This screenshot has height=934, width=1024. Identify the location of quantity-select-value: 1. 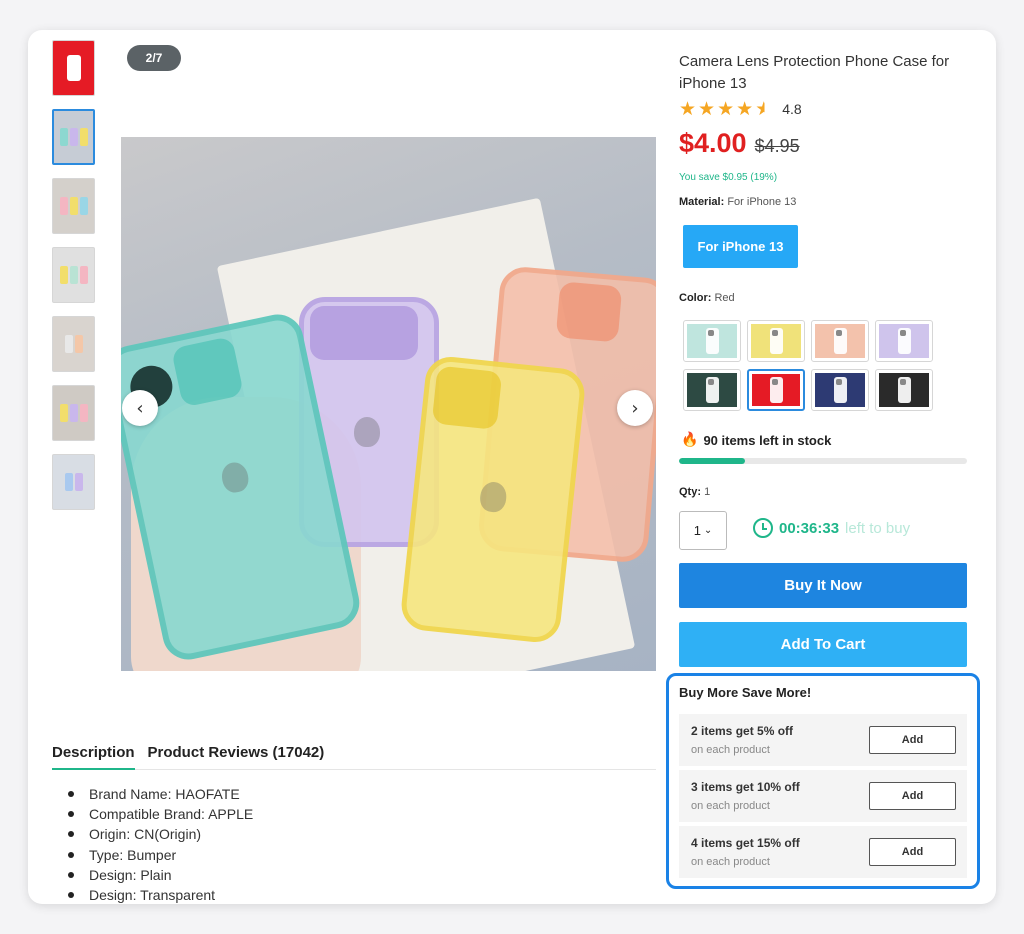
(697, 530).